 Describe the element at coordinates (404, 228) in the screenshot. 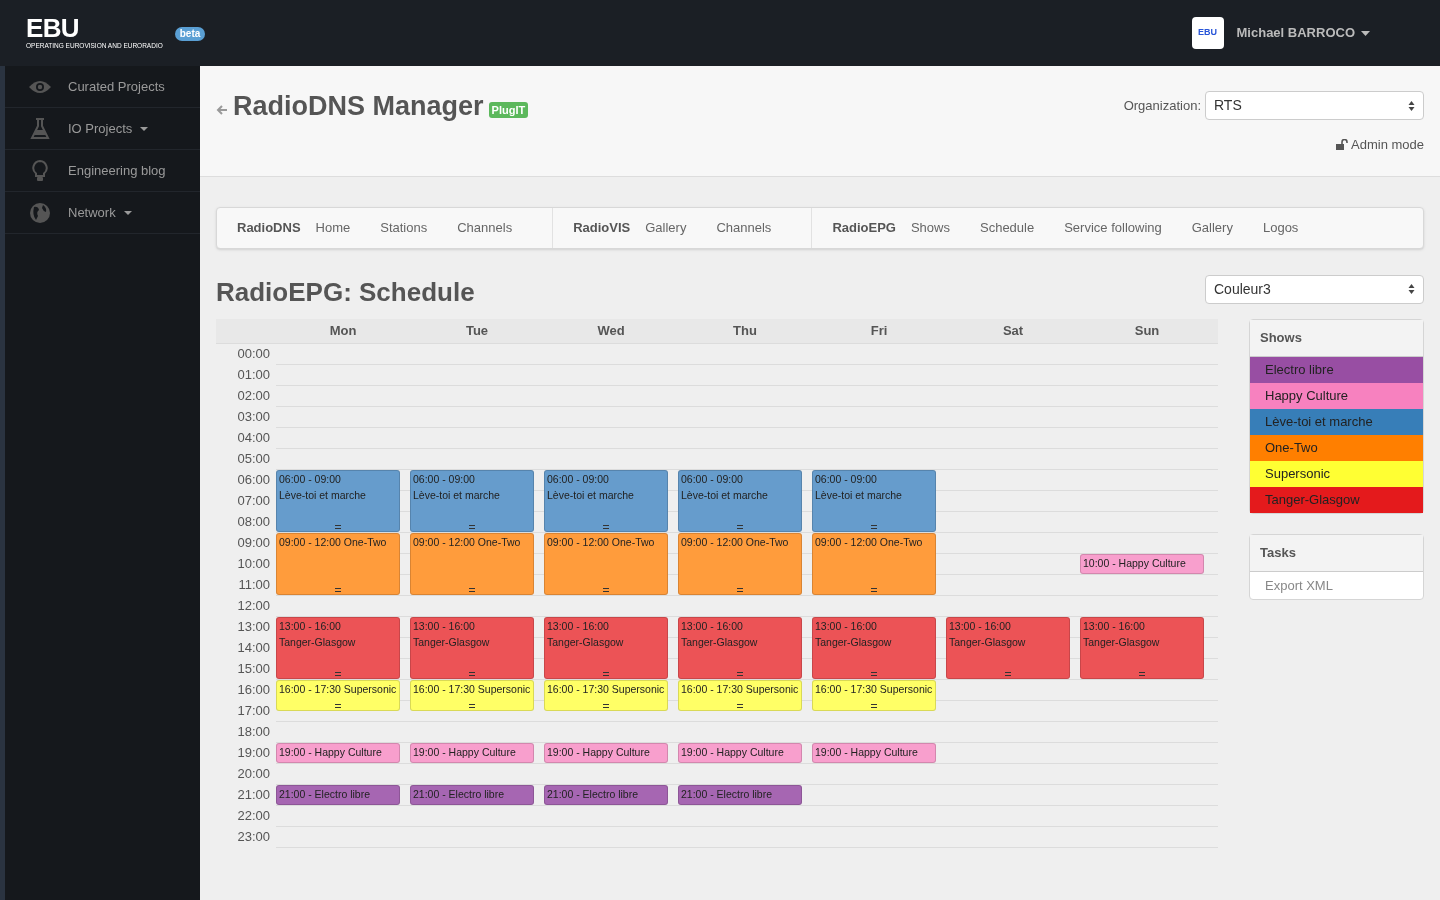

I see `nav-link: Stations` at that location.